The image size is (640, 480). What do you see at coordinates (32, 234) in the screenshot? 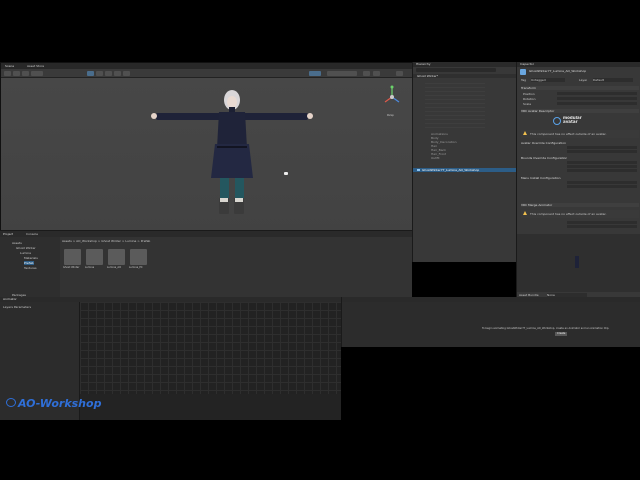
I see `tab-console: Console` at bounding box center [32, 234].